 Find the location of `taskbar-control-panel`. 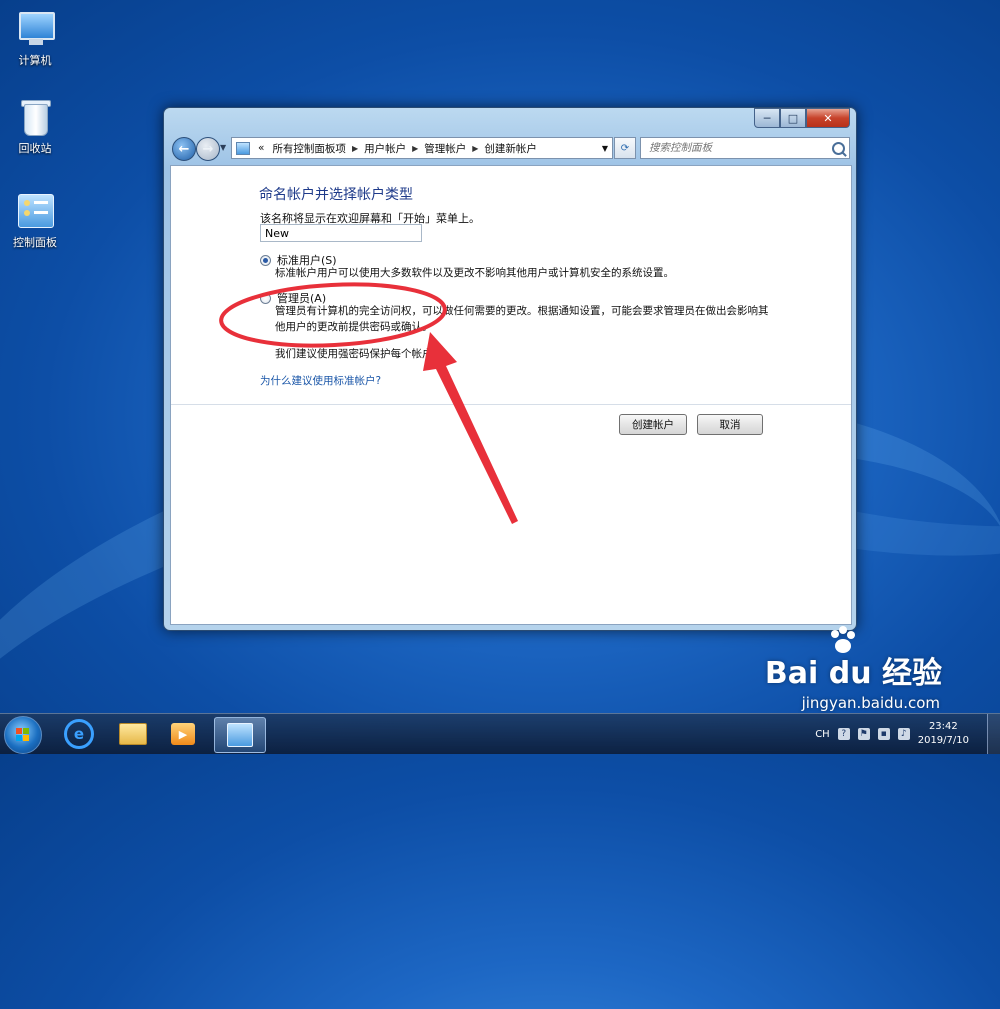

taskbar-control-panel is located at coordinates (240, 735).